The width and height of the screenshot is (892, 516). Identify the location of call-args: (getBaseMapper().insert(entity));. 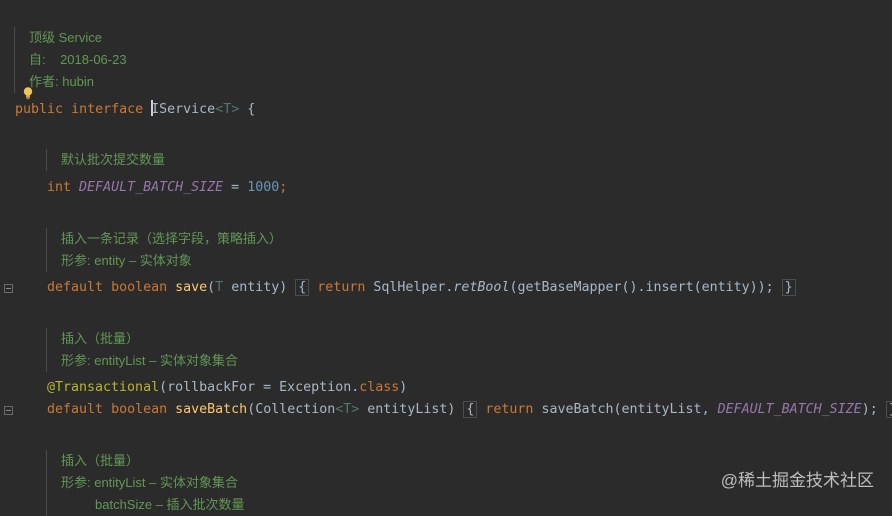
(641, 287).